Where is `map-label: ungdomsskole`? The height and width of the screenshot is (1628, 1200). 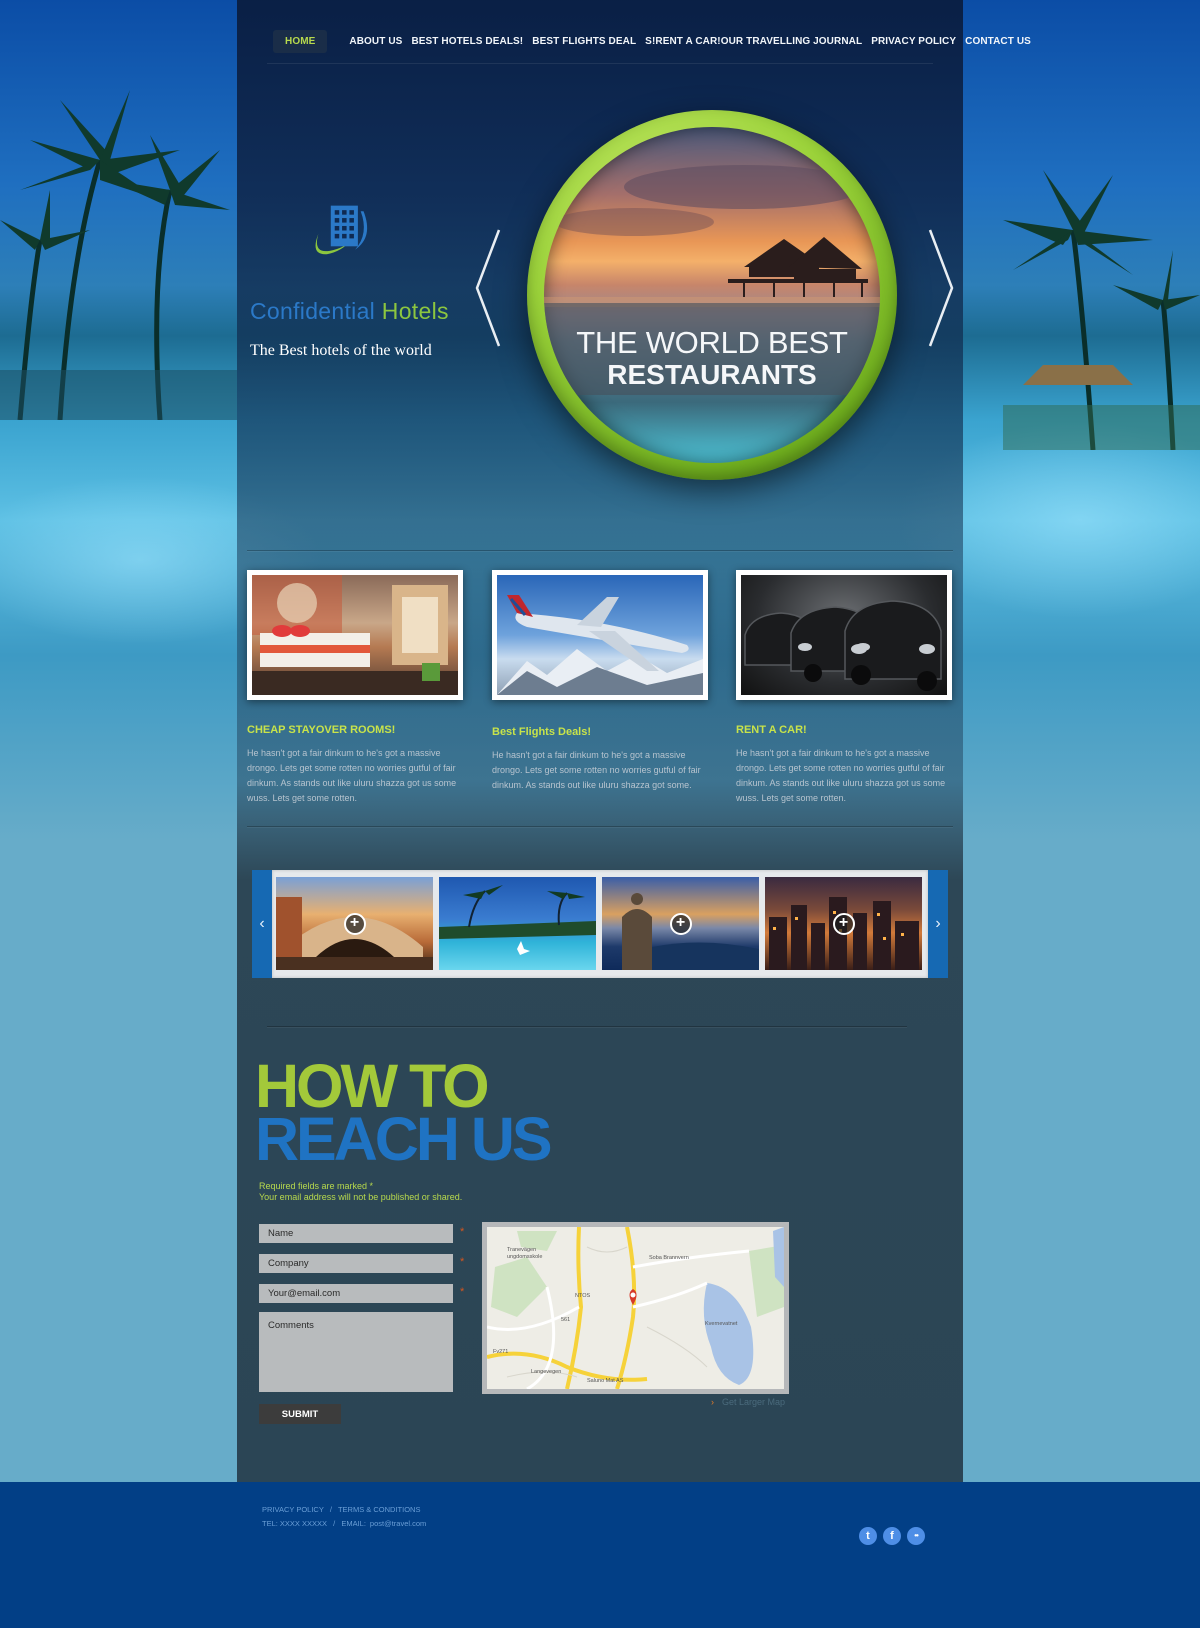
map-label: ungdomsskole is located at coordinates (524, 1257).